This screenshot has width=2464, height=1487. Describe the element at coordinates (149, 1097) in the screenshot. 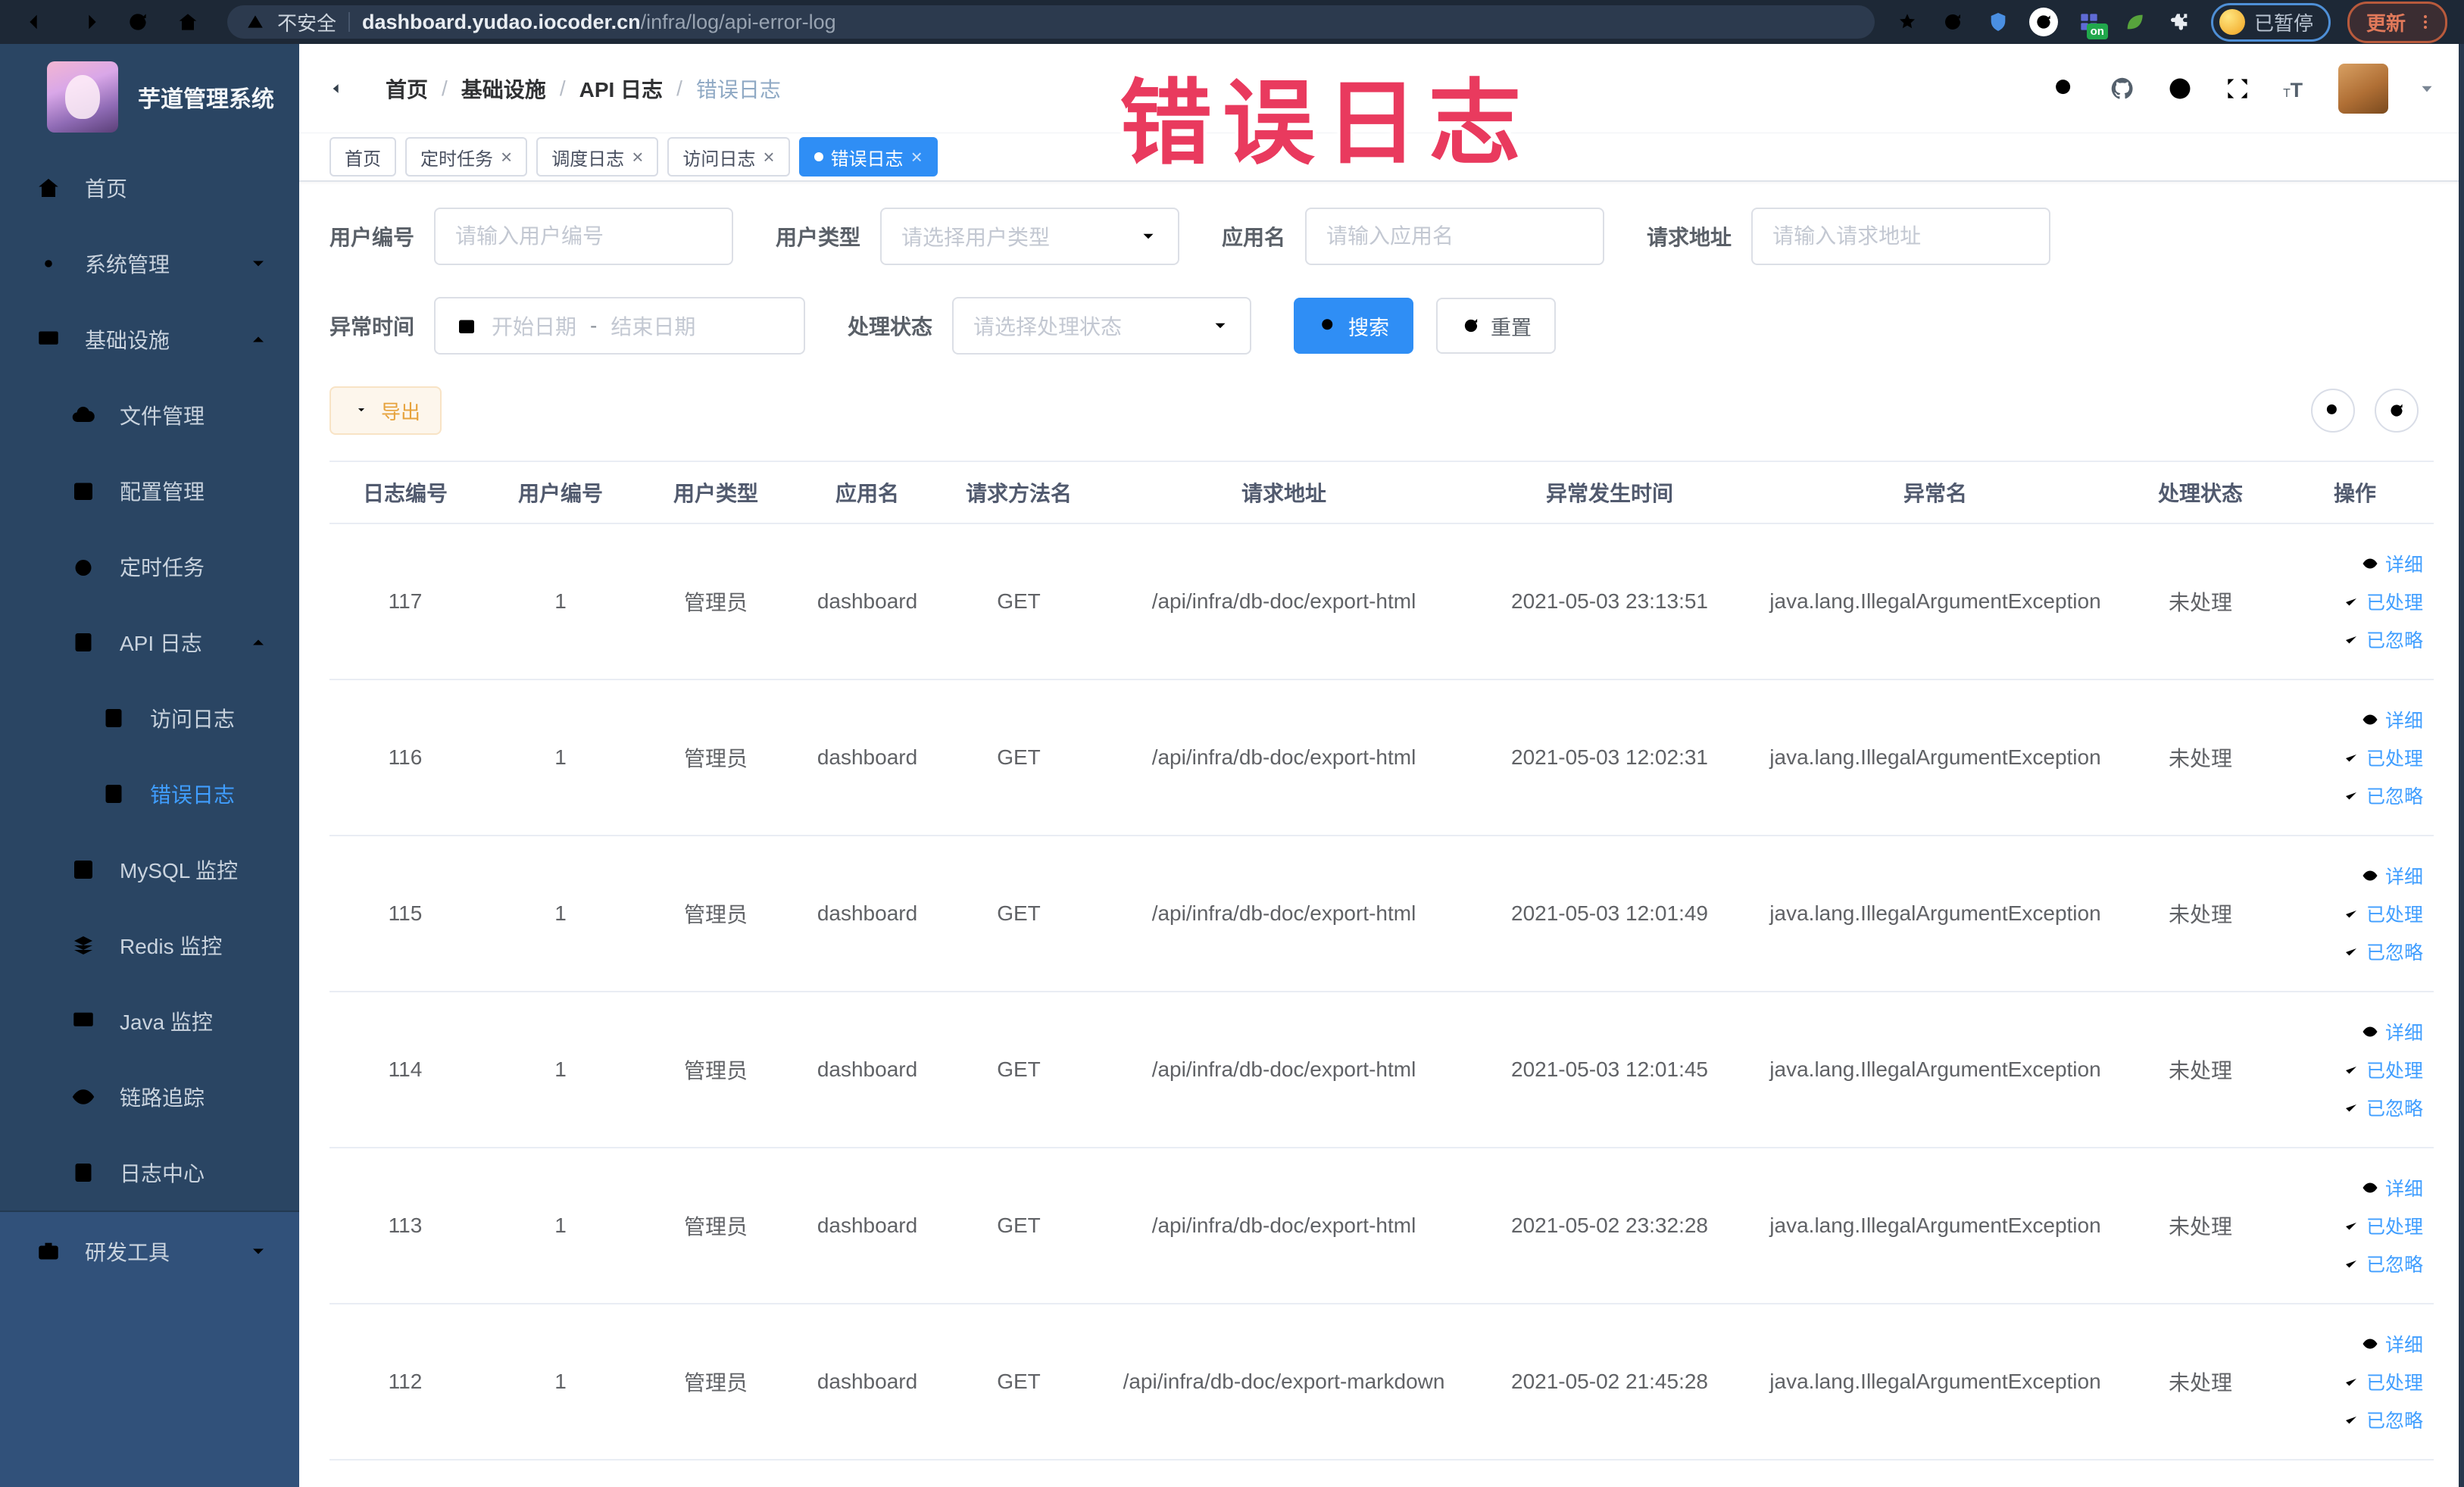

I see `sidebar-item-trace: 链路追踪` at that location.